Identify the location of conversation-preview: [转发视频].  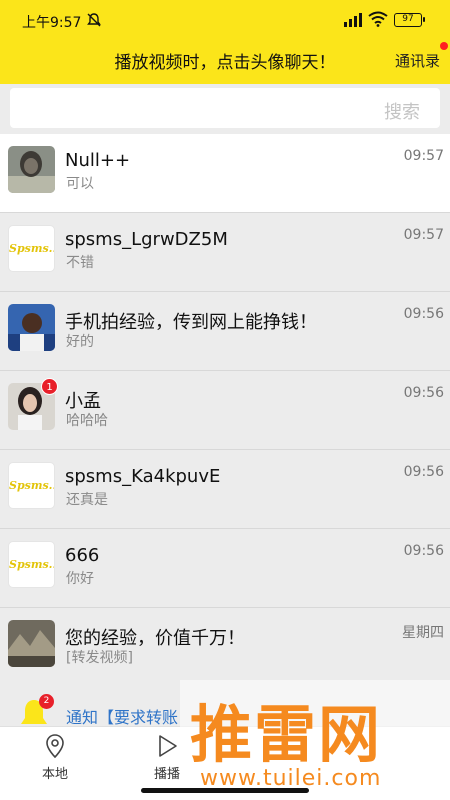
(99, 658).